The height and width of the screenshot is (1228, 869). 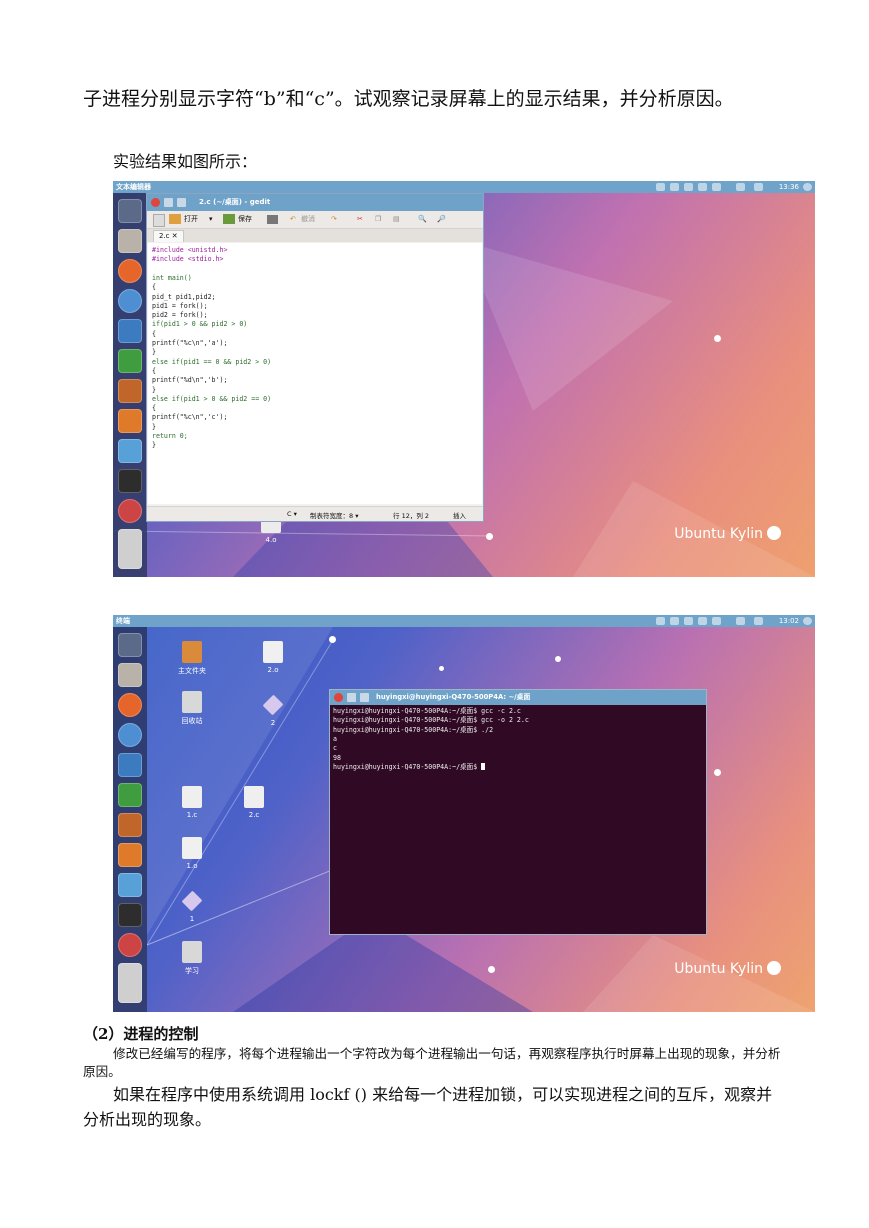 I want to click on tab-width-select: 制表符宽度：8 ▾, so click(x=334, y=515).